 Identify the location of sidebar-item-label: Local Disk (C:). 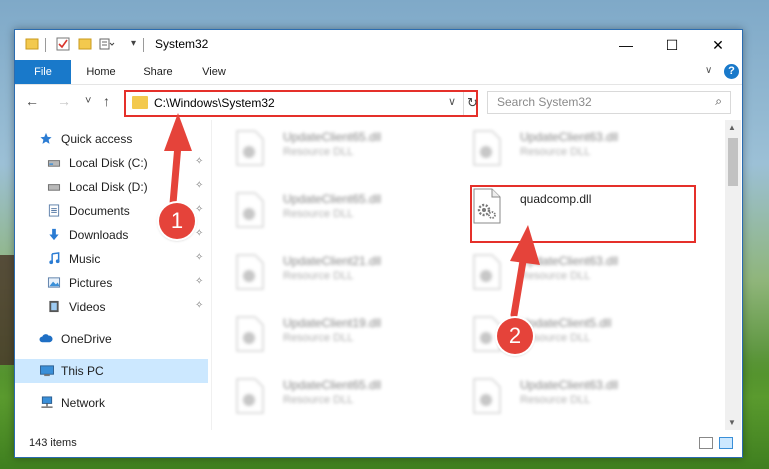
(108, 163).